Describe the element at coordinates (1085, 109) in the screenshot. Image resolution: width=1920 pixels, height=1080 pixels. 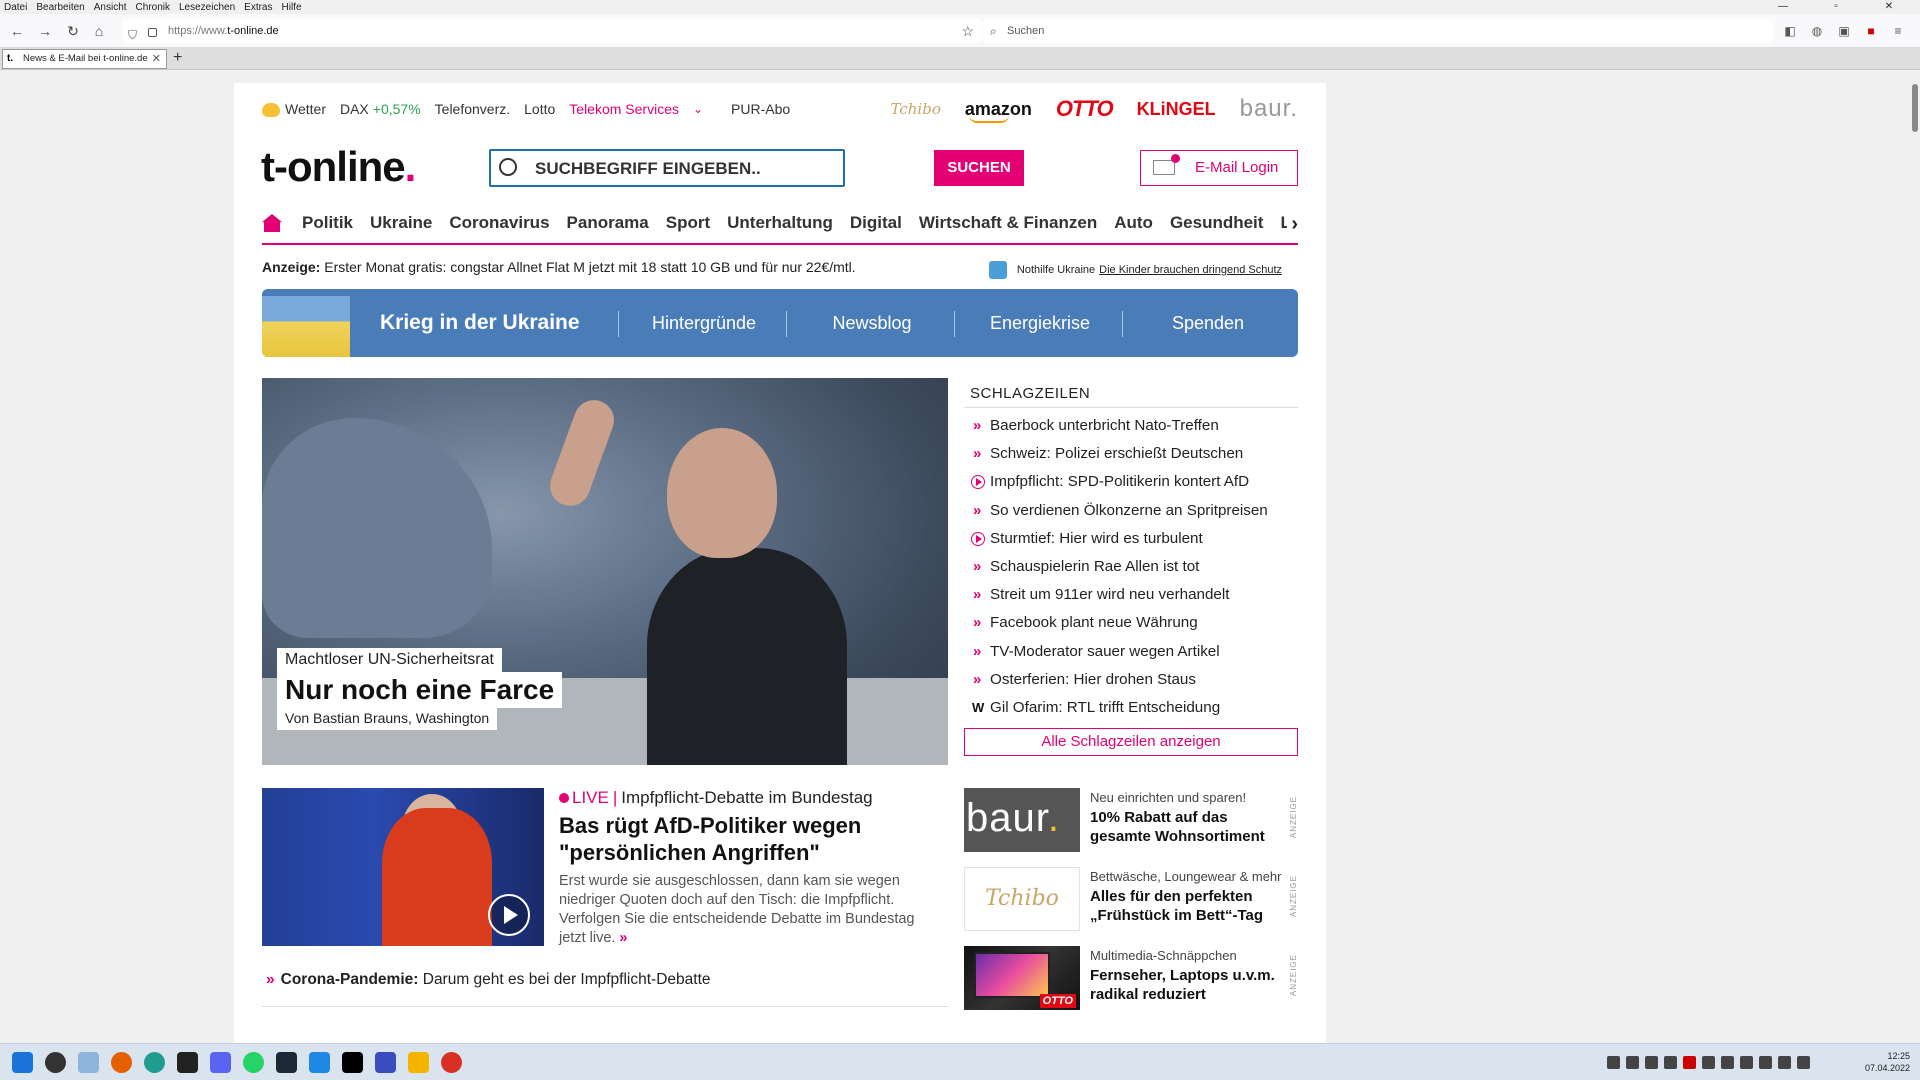
I see `otto-logo: OTTO` at that location.